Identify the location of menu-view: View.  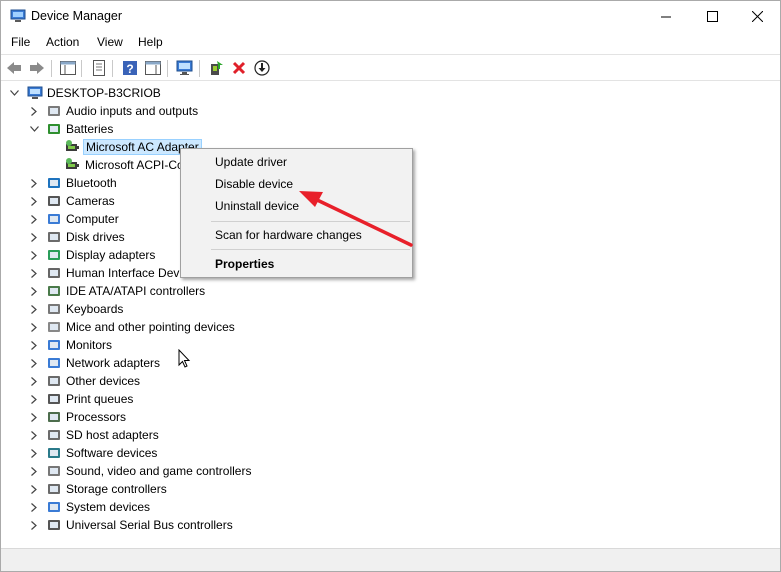
(110, 42).